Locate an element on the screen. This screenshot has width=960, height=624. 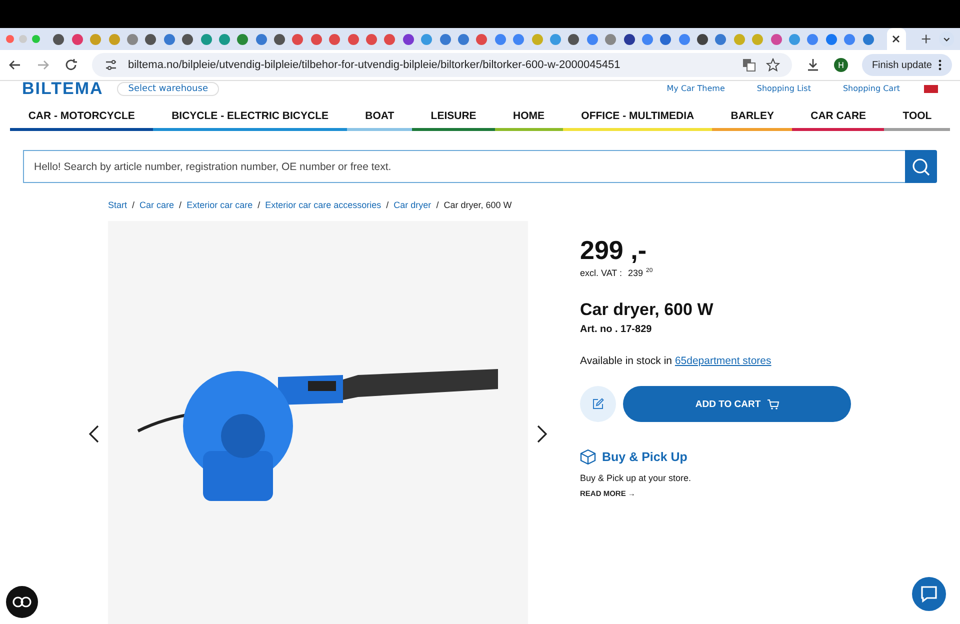
nav-item: CAR CARE is located at coordinates (838, 118).